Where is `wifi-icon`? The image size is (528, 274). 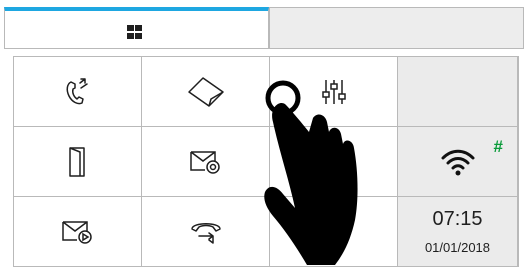 wifi-icon is located at coordinates (457, 162).